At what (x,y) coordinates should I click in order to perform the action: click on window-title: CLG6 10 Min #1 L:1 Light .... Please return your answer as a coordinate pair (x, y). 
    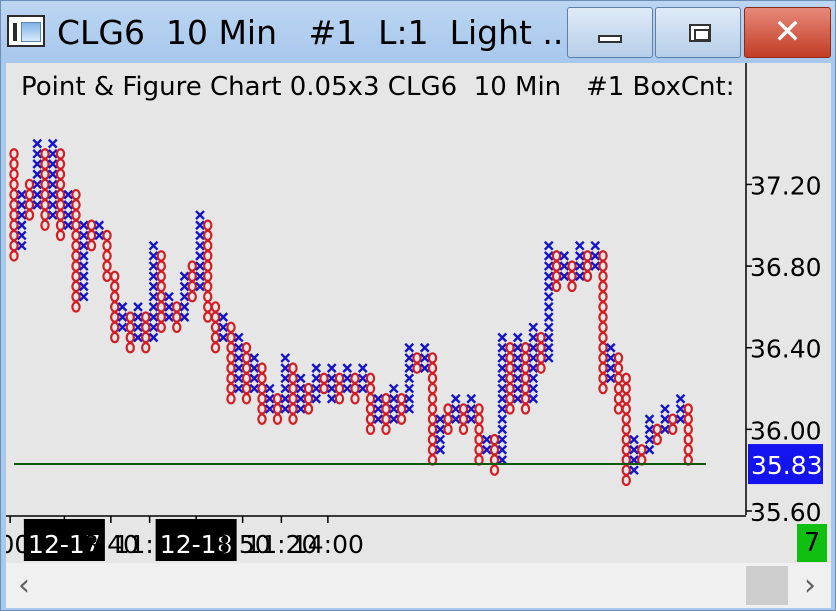
    Looking at the image, I should click on (310, 32).